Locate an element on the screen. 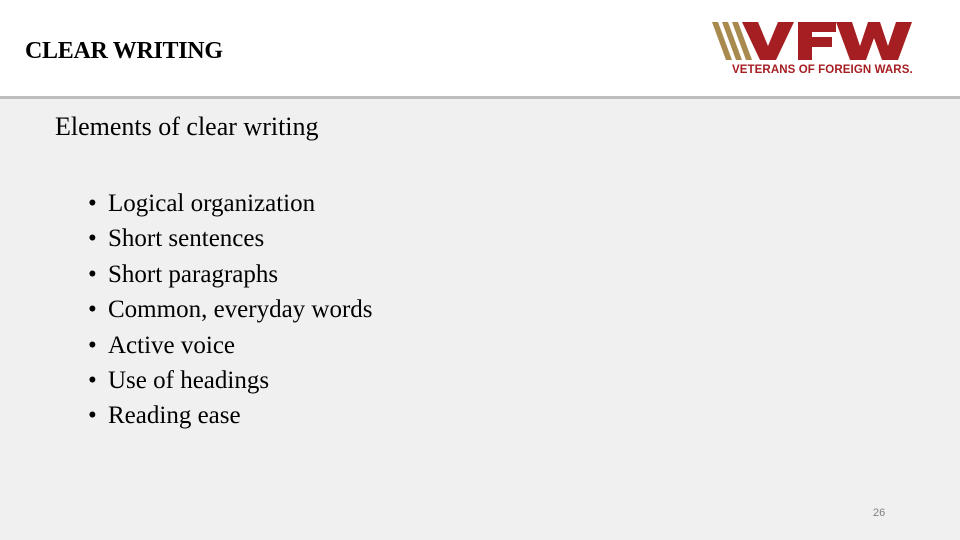 The width and height of the screenshot is (960, 540). list-item: • Reading ease is located at coordinates (230, 415).